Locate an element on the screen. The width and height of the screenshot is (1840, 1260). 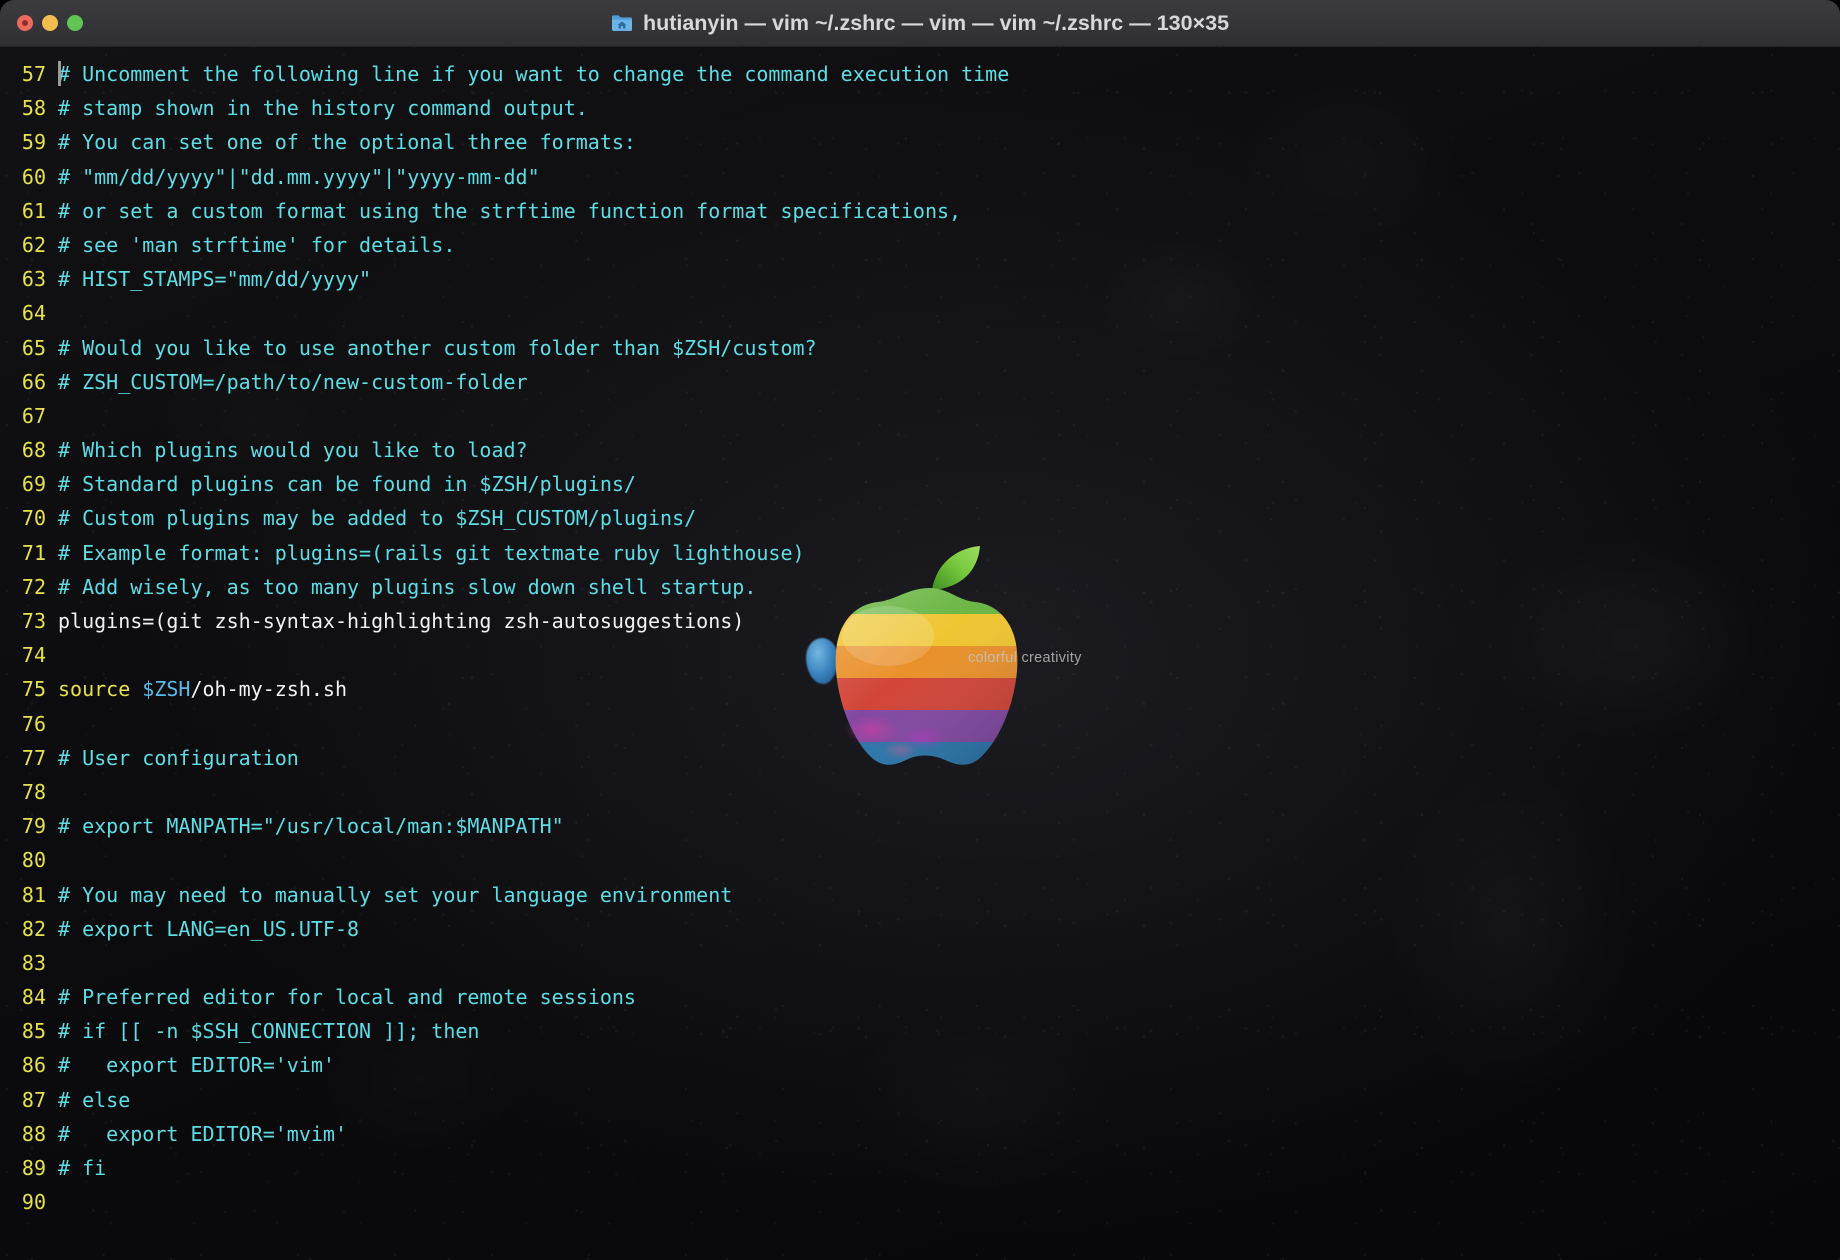
code-line: 89 # fi is located at coordinates (920, 1168).